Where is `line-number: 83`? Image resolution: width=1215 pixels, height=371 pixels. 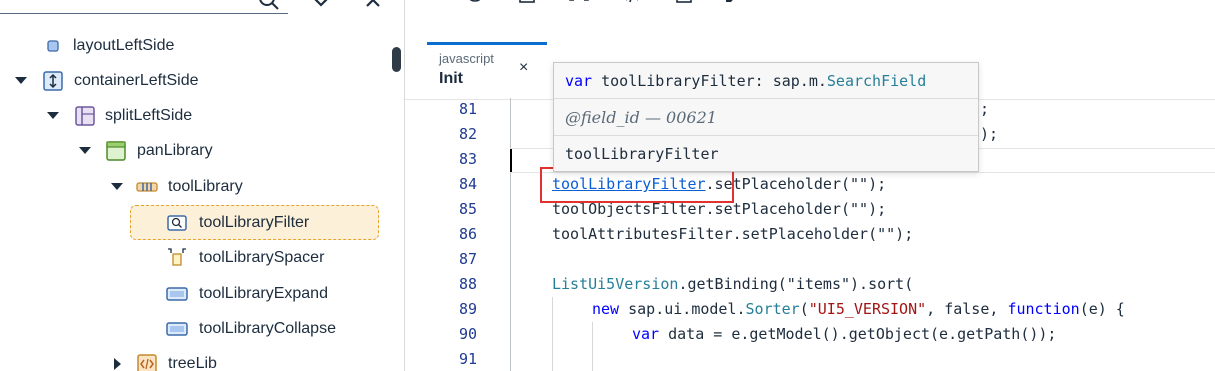 line-number: 83 is located at coordinates (467, 159).